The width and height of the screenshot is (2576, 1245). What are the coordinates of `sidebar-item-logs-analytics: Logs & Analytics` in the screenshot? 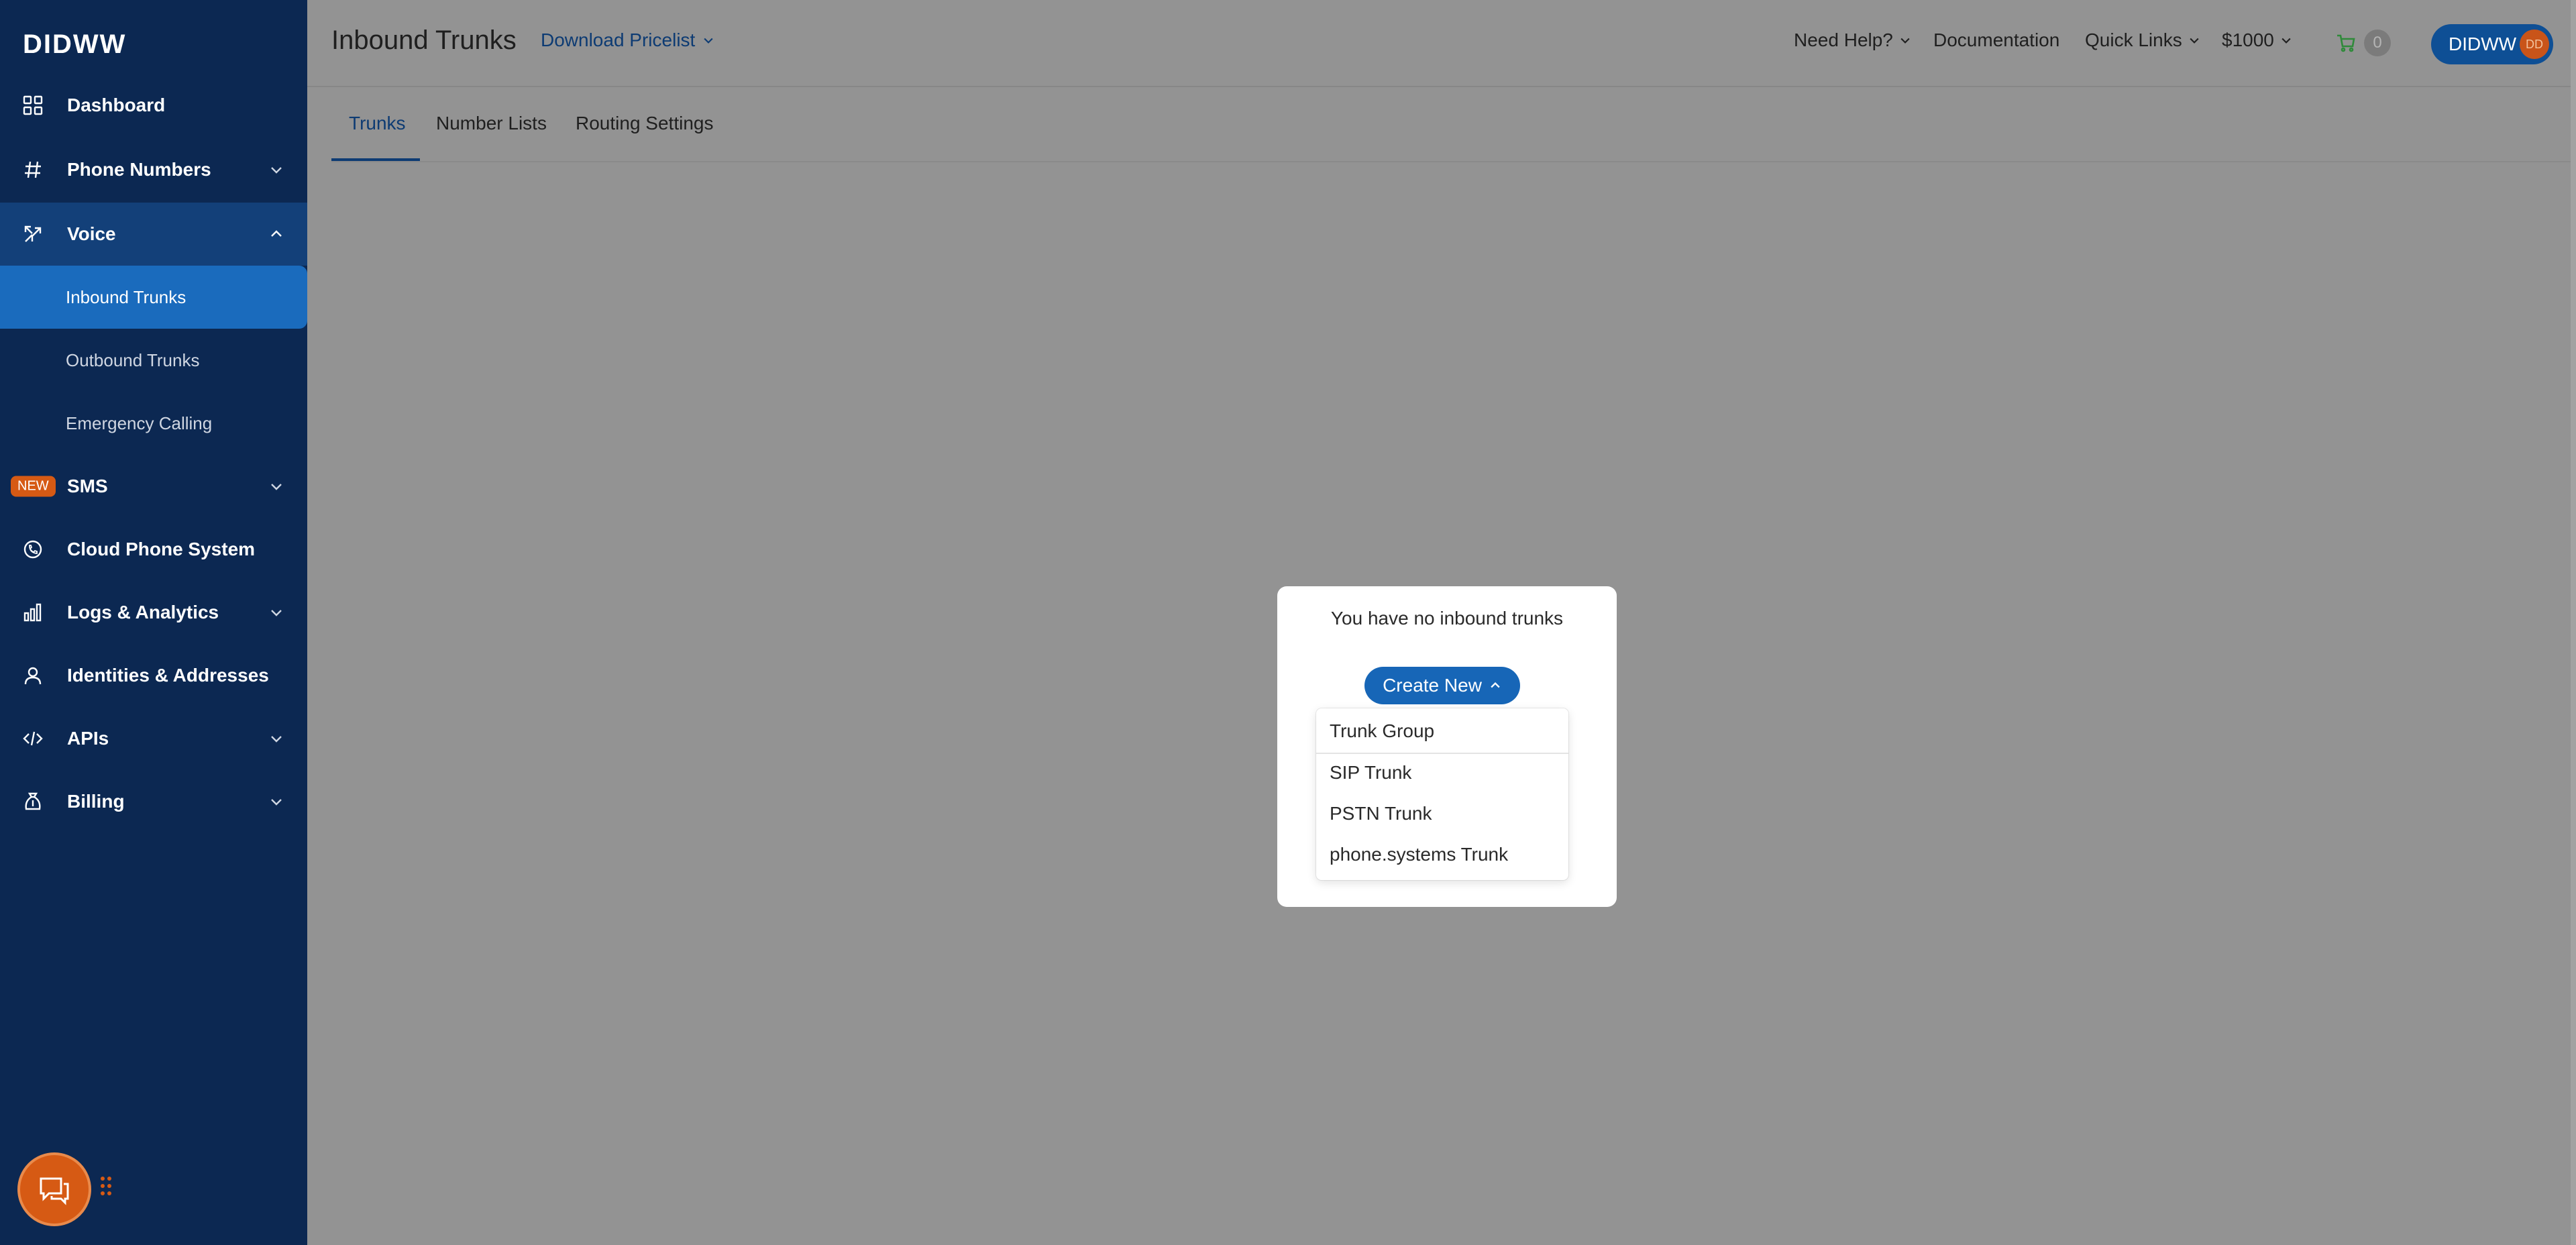 It's located at (153, 612).